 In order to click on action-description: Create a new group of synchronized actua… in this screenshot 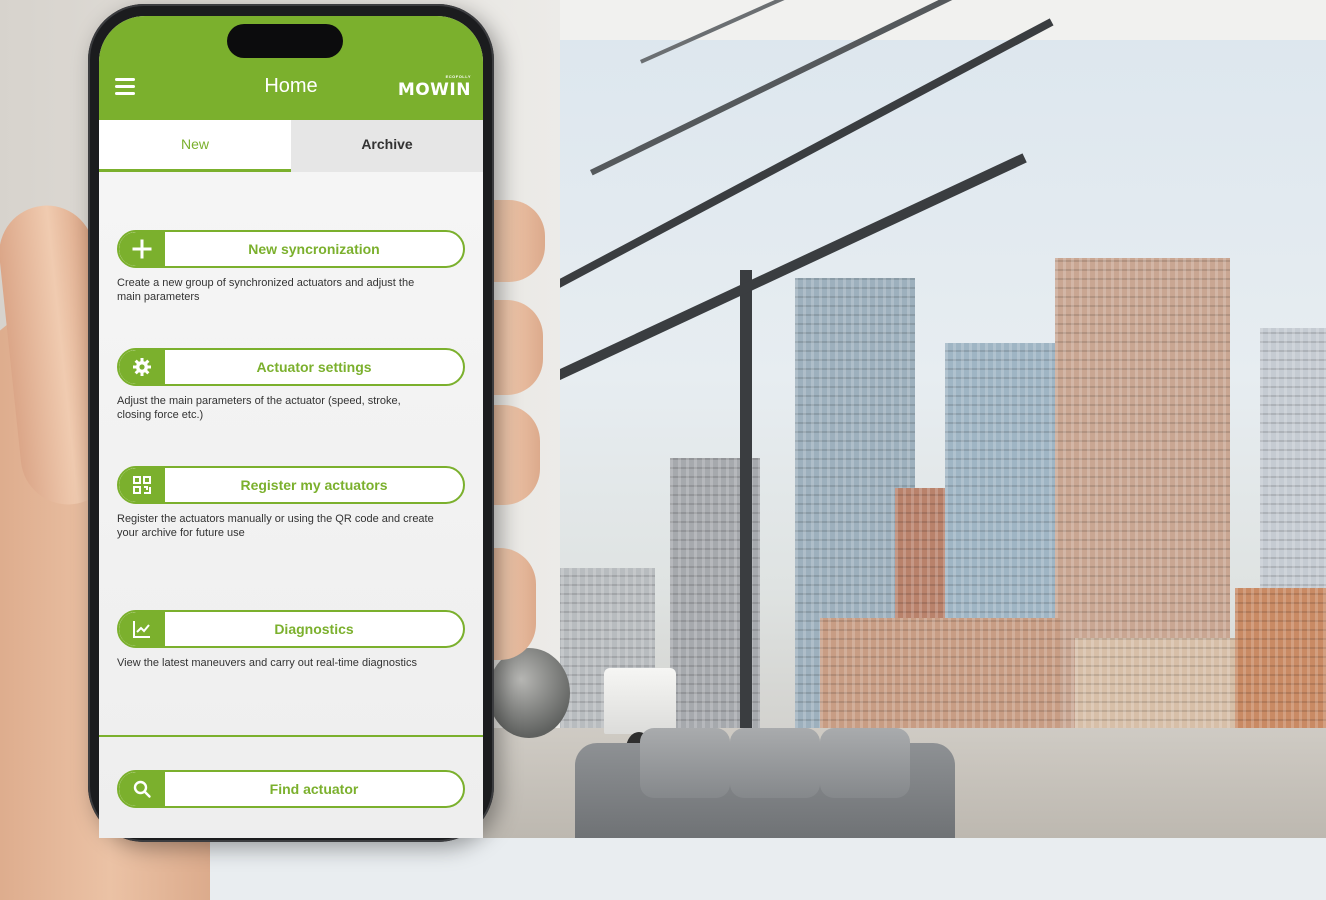, I will do `click(266, 290)`.